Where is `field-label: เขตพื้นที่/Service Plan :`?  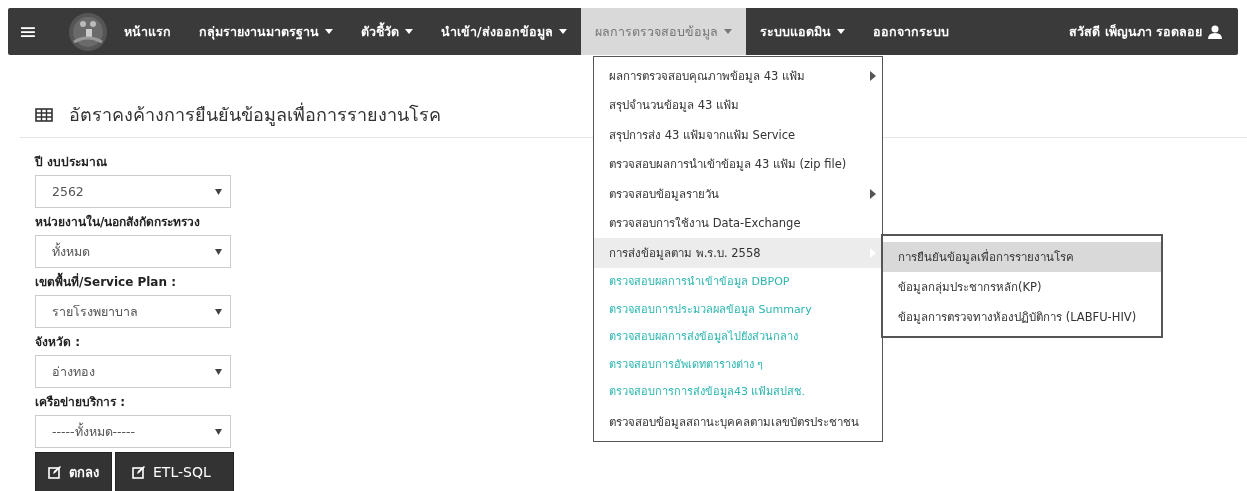 field-label: เขตพื้นที่/Service Plan : is located at coordinates (135, 281).